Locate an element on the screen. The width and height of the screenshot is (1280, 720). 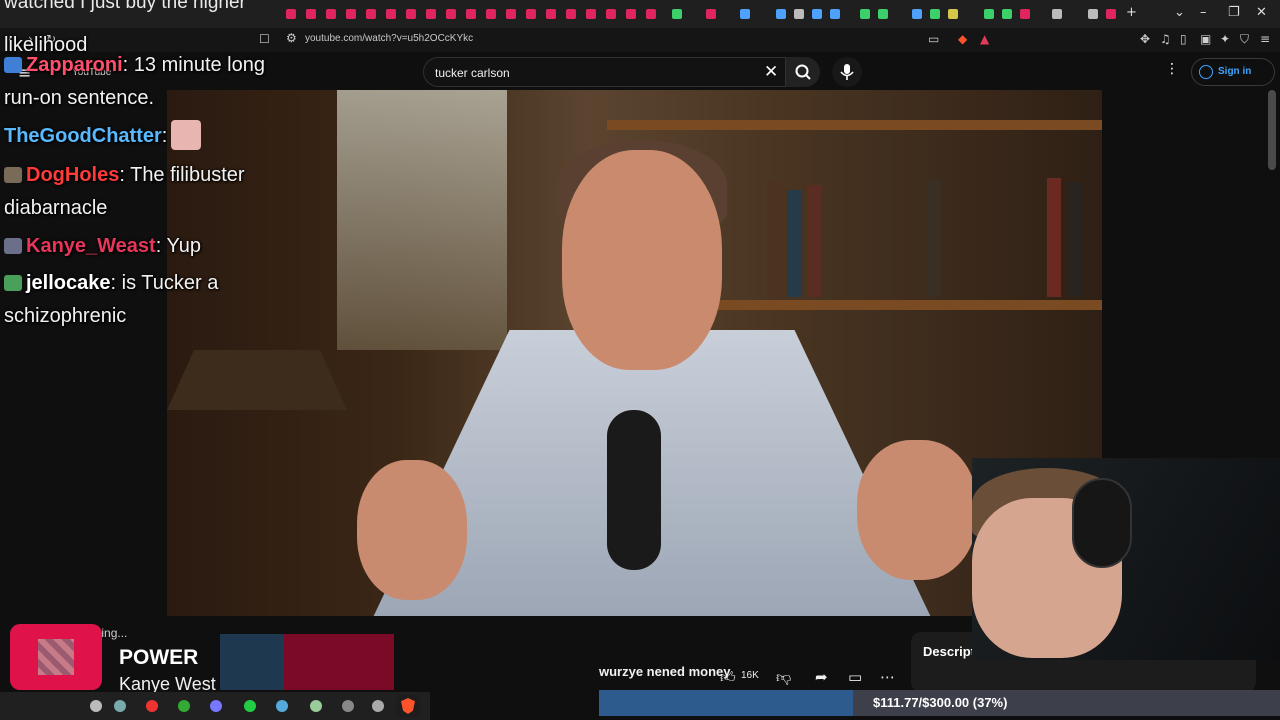
streamer-webcam is located at coordinates (1126, 559).